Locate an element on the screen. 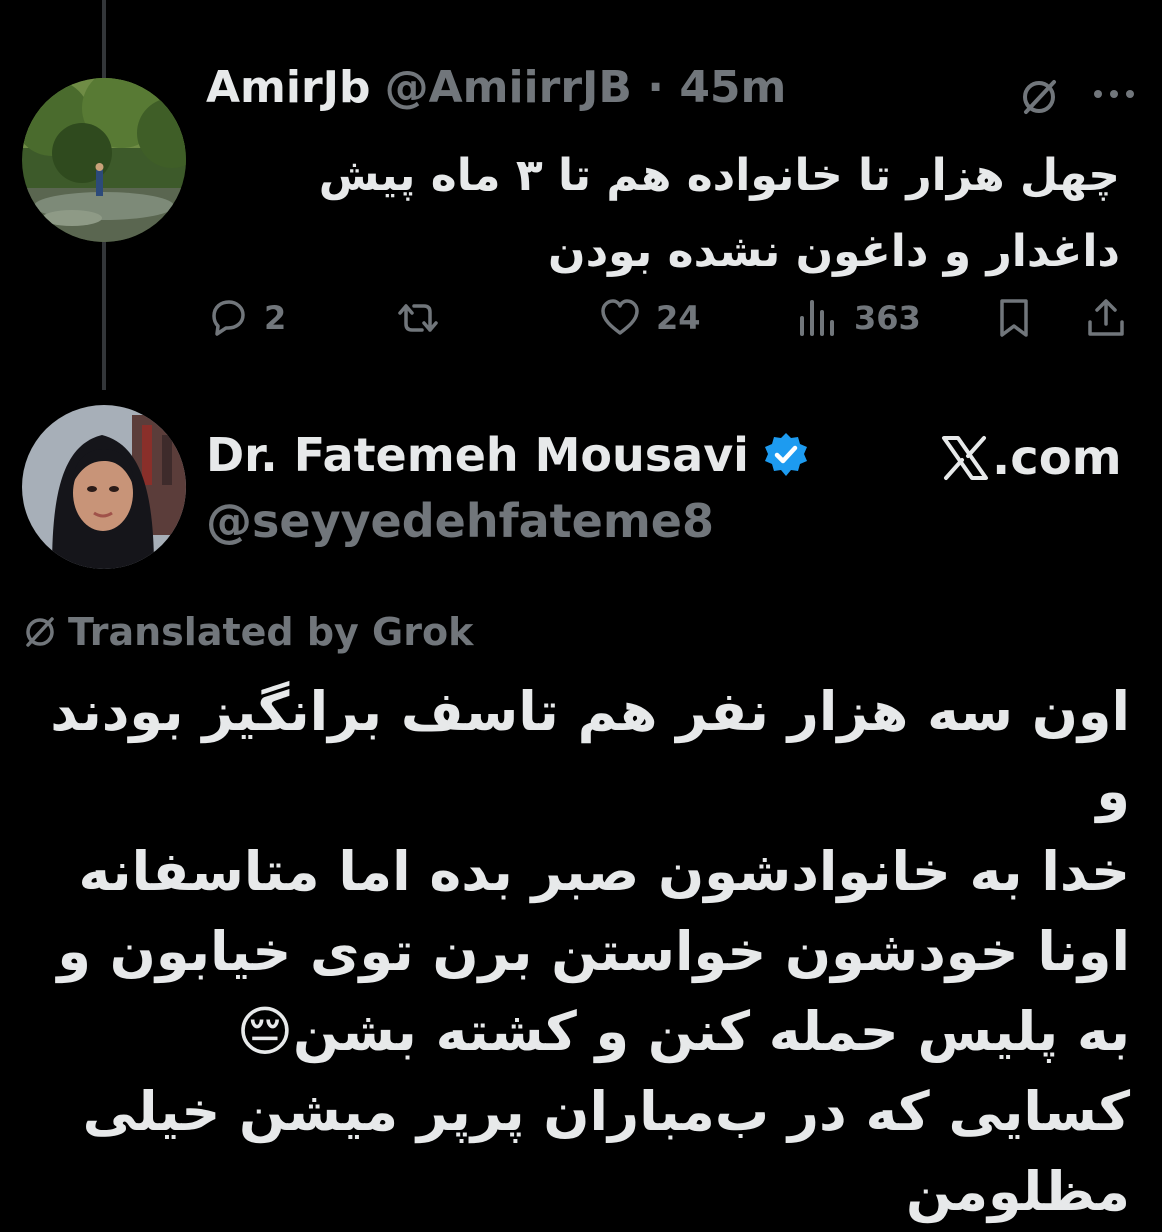  tweet-actions: 2 24 363 is located at coordinates (671, 318).